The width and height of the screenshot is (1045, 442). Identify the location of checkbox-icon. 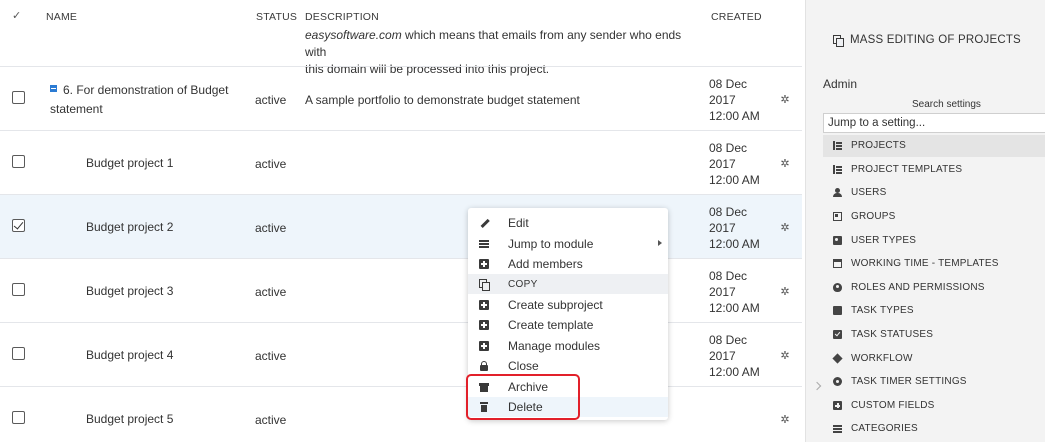
(837, 334).